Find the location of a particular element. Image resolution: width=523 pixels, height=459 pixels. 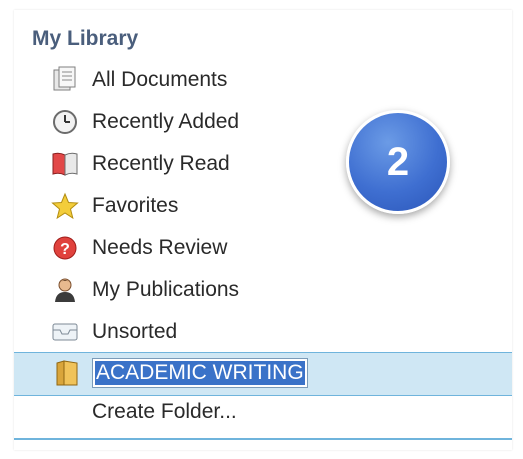

step-number-badge: 2 is located at coordinates (398, 162).